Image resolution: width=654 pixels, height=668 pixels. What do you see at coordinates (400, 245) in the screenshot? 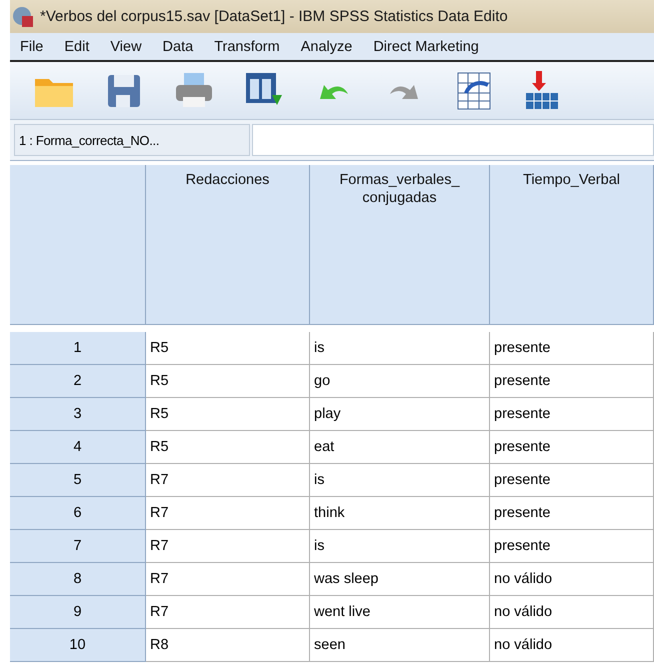
I see `column-header: Formas_verbales_ conjugadas` at bounding box center [400, 245].